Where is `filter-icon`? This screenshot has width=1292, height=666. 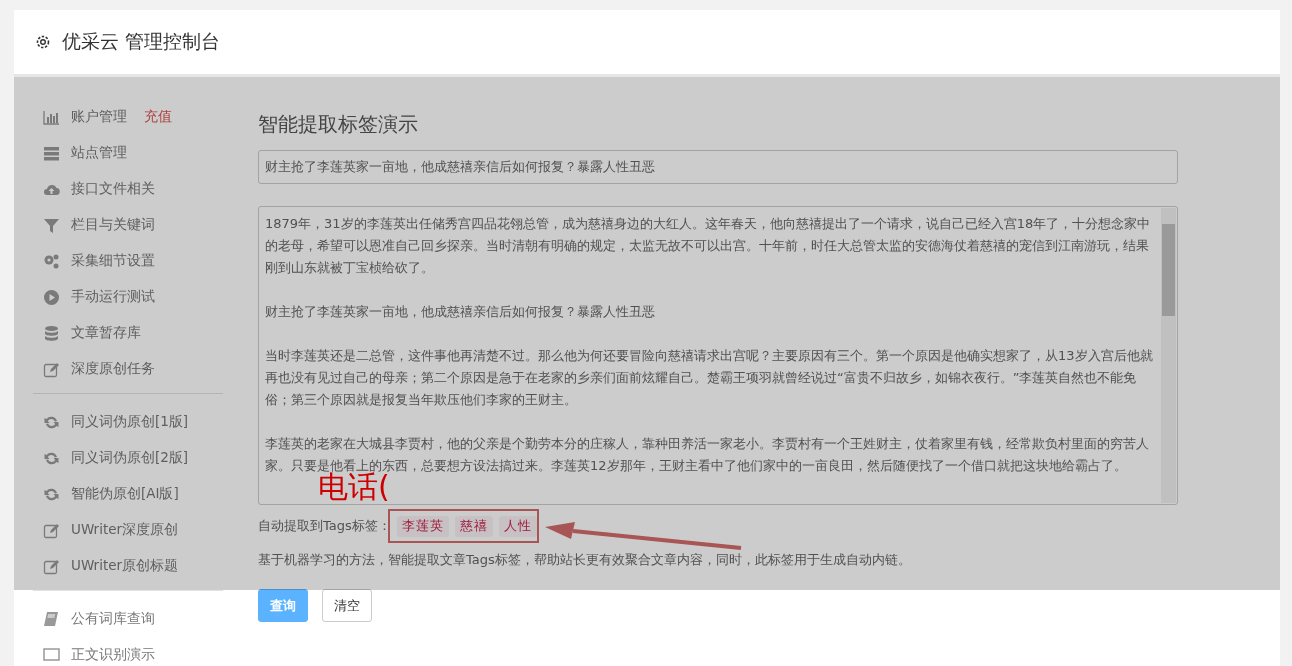
filter-icon is located at coordinates (51, 225).